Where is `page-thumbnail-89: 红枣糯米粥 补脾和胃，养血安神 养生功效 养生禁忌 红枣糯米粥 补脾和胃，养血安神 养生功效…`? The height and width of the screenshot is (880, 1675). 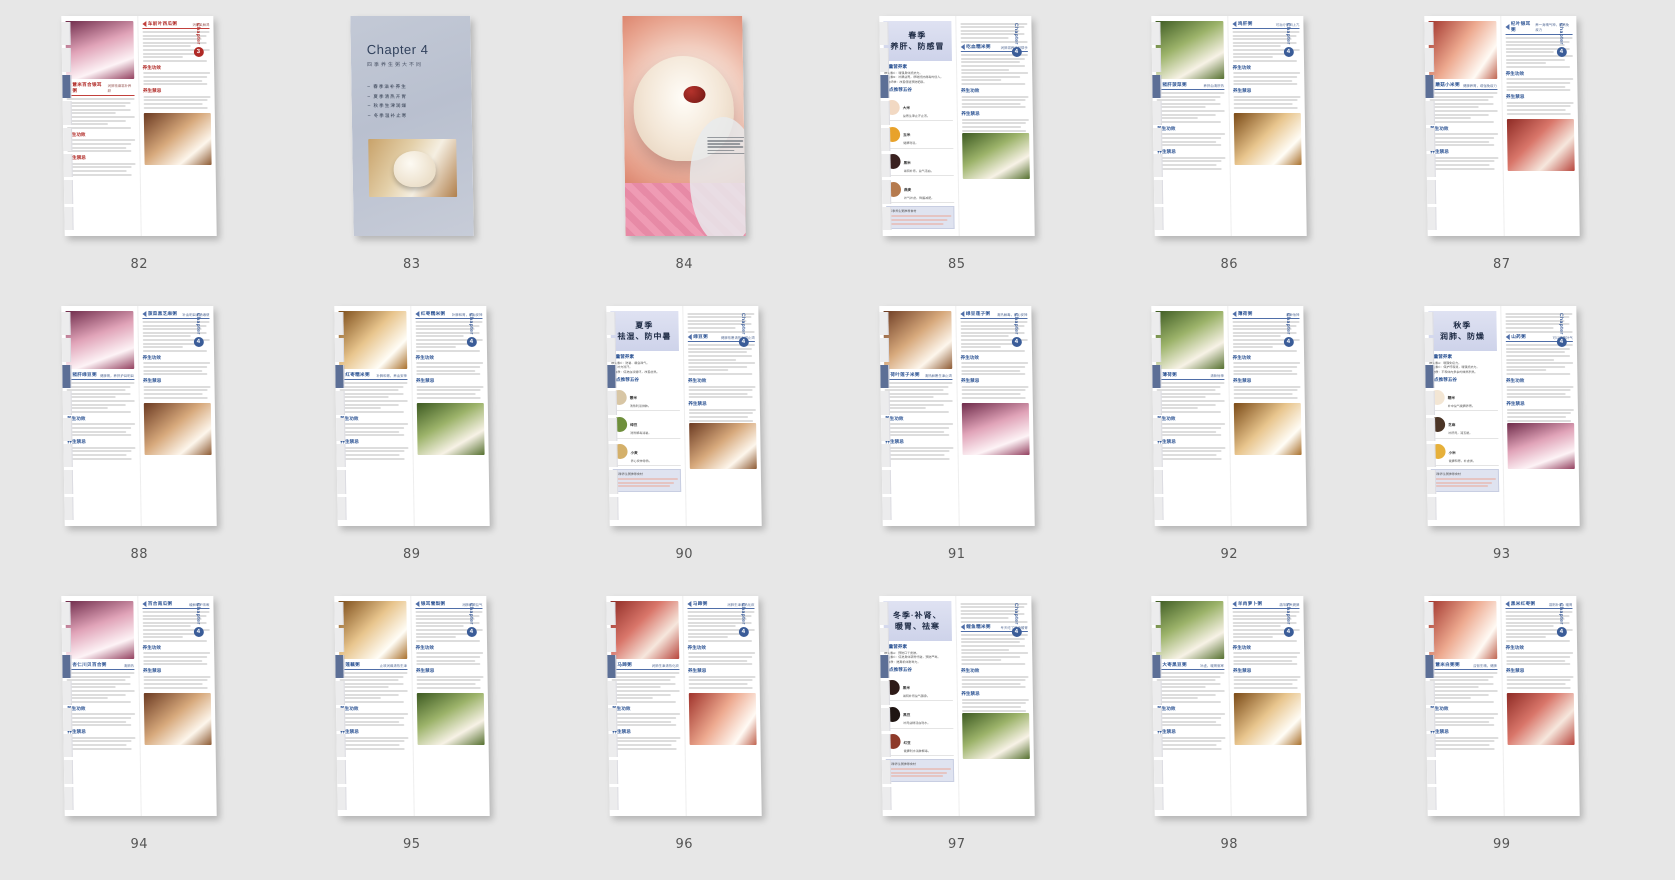 page-thumbnail-89: 红枣糯米粥 补脾和胃，养血安神 养生功效 养生禁忌 红枣糯米粥 补脾和胃，养血安神 养生功效… is located at coordinates (412, 416).